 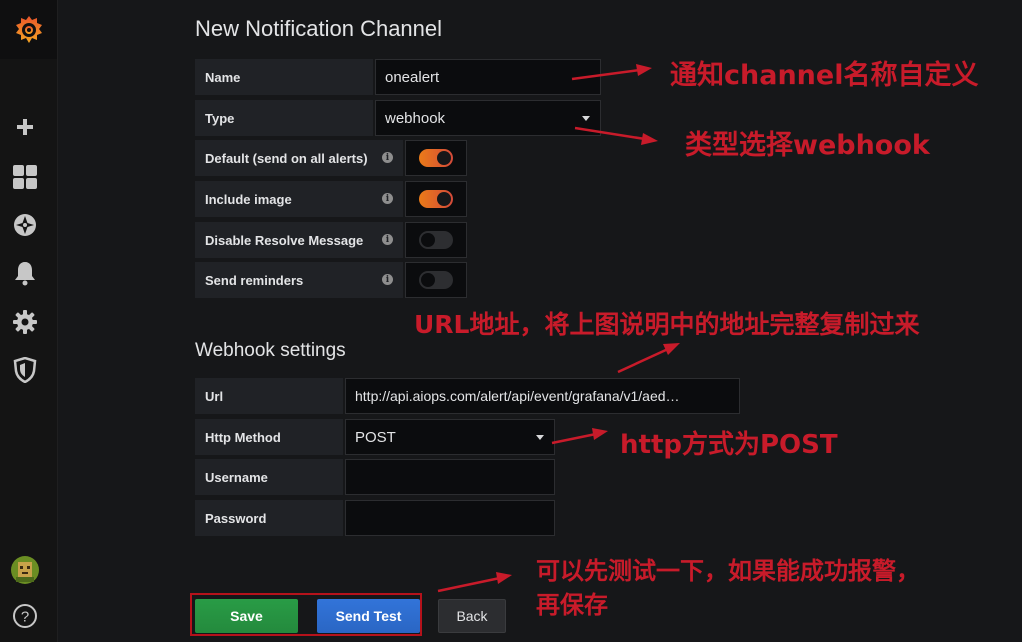 I want to click on annotation-test-note-line1: 可以先测试一下，如果能成功报警，, so click(x=728, y=571).